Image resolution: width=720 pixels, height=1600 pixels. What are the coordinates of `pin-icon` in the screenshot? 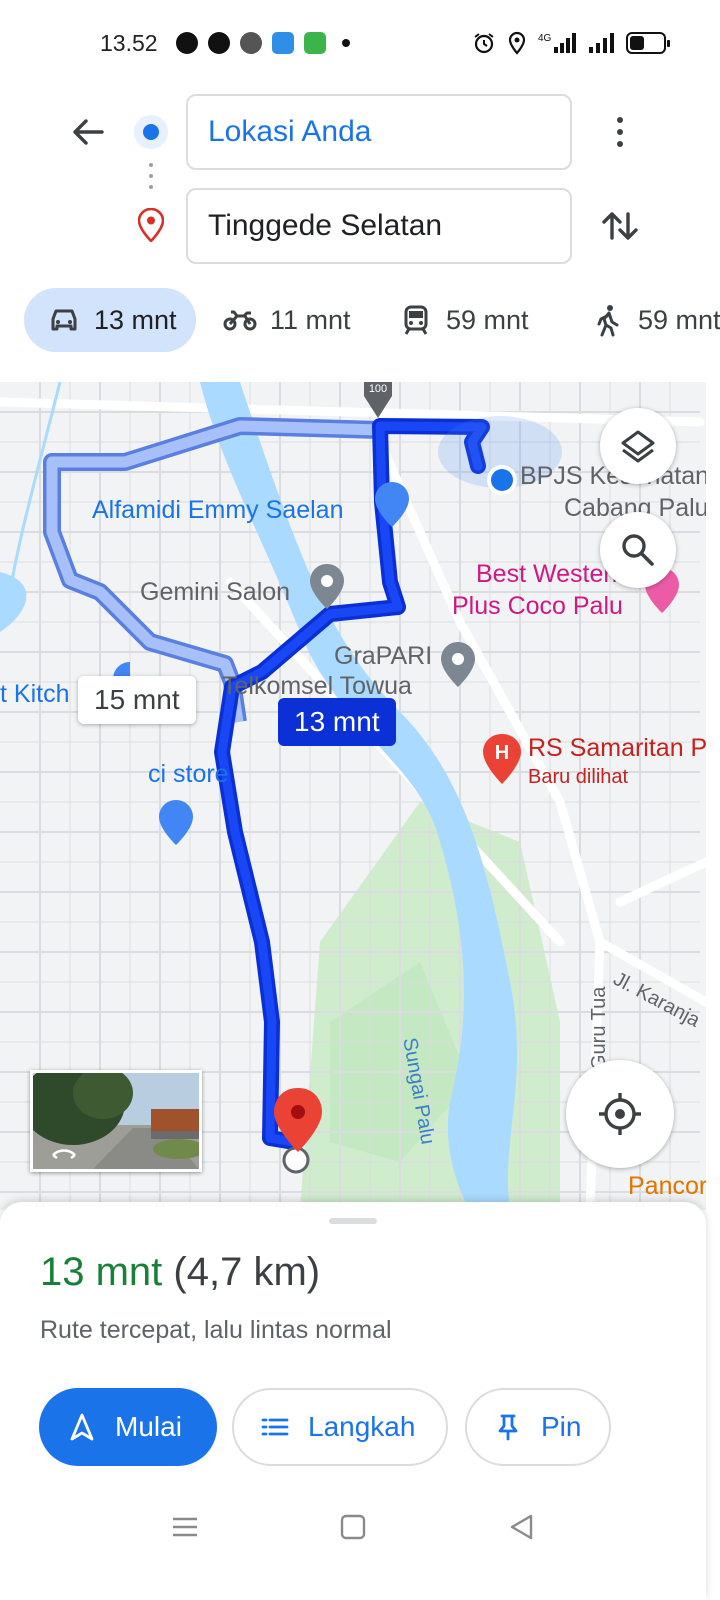 It's located at (508, 1427).